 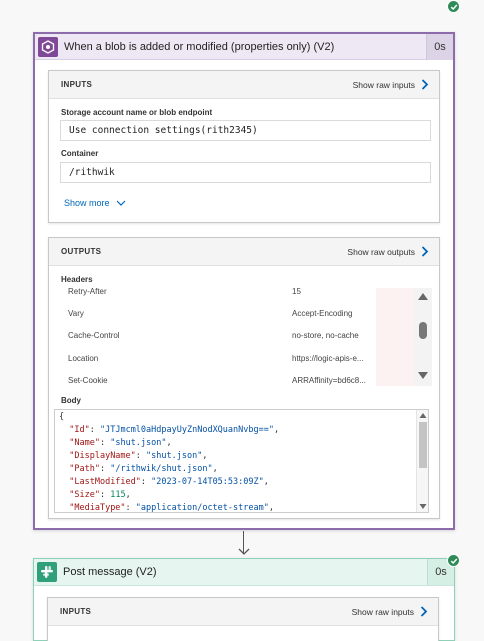 What do you see at coordinates (76, 611) in the screenshot?
I see `action-inputs-title: INPUTS` at bounding box center [76, 611].